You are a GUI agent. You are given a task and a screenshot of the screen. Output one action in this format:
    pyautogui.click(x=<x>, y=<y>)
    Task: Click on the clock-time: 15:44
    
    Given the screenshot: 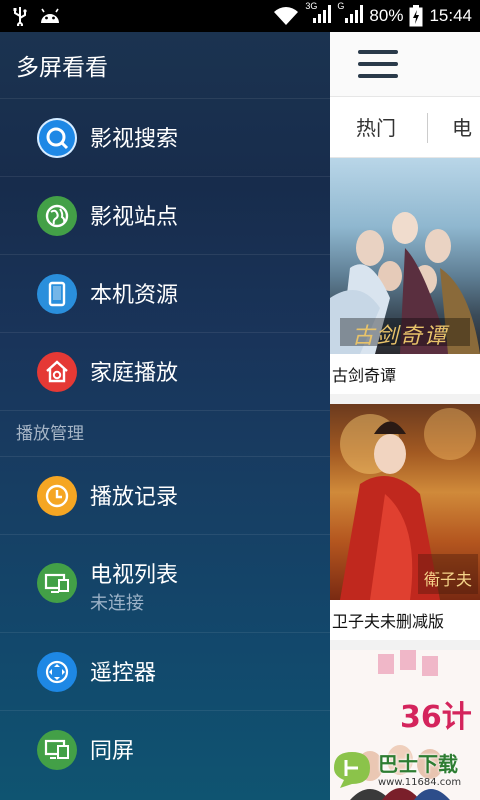 What is the action you would take?
    pyautogui.click(x=450, y=15)
    